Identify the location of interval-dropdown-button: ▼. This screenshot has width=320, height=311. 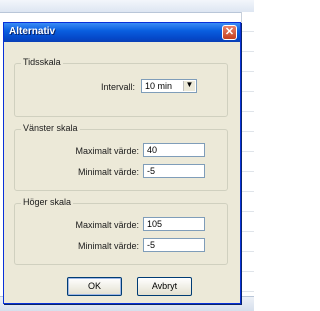
(189, 85).